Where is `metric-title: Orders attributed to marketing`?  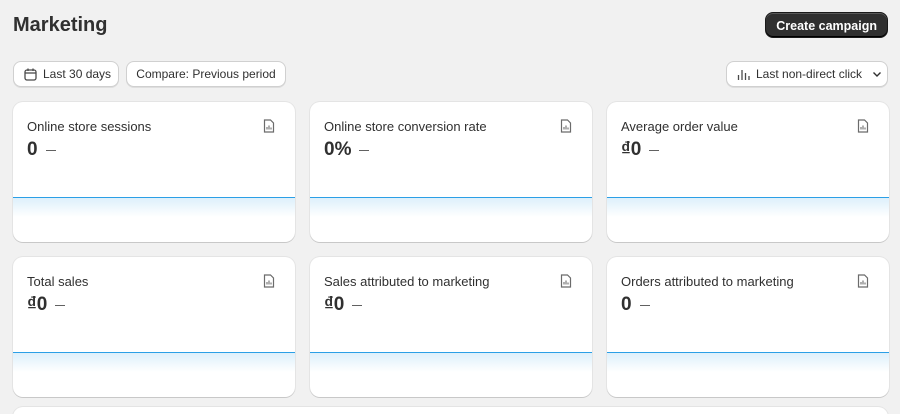 metric-title: Orders attributed to marketing is located at coordinates (707, 281).